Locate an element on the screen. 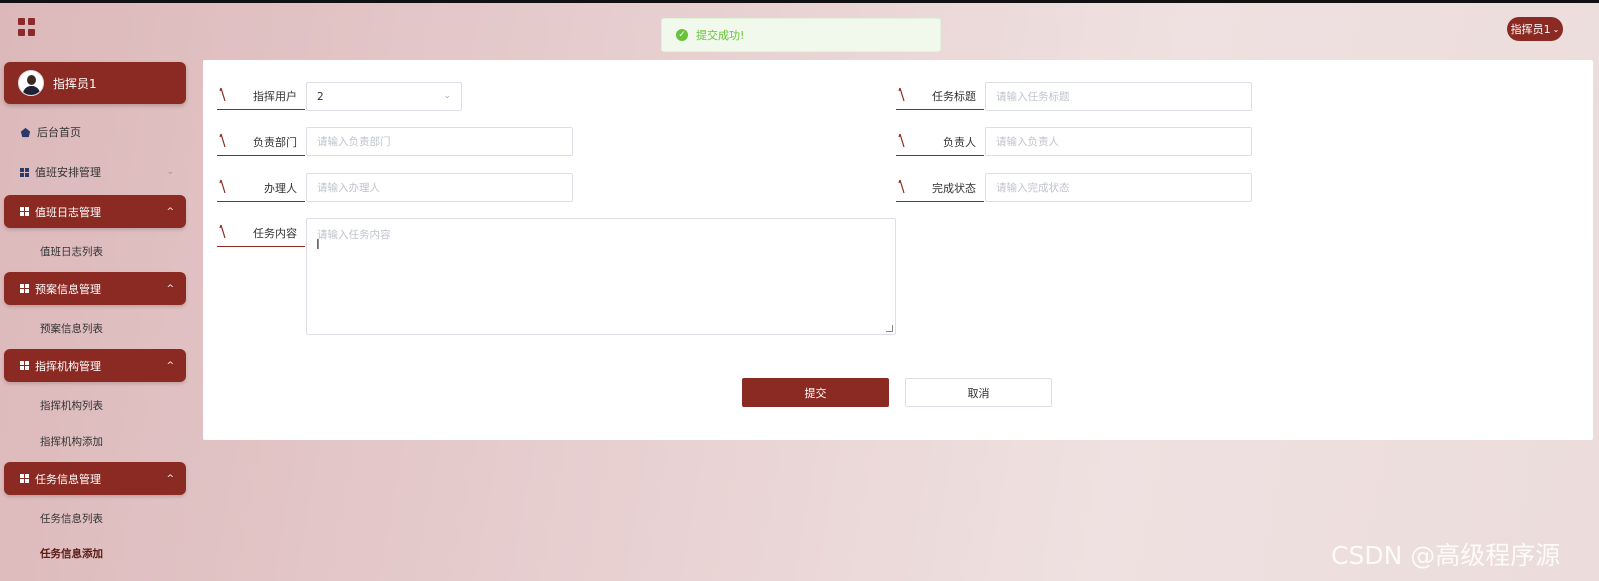 The image size is (1599, 581). department-placeholder: 请输入负责部门 is located at coordinates (354, 142).